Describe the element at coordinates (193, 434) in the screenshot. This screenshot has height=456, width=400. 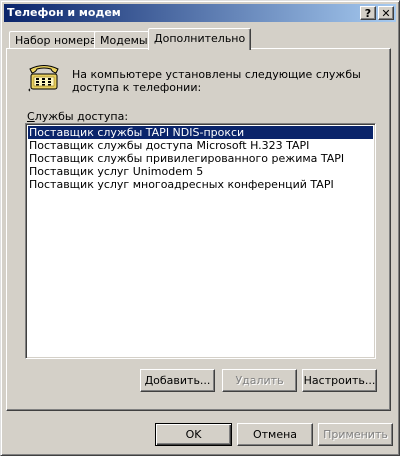
I see `ok-button: OK` at that location.